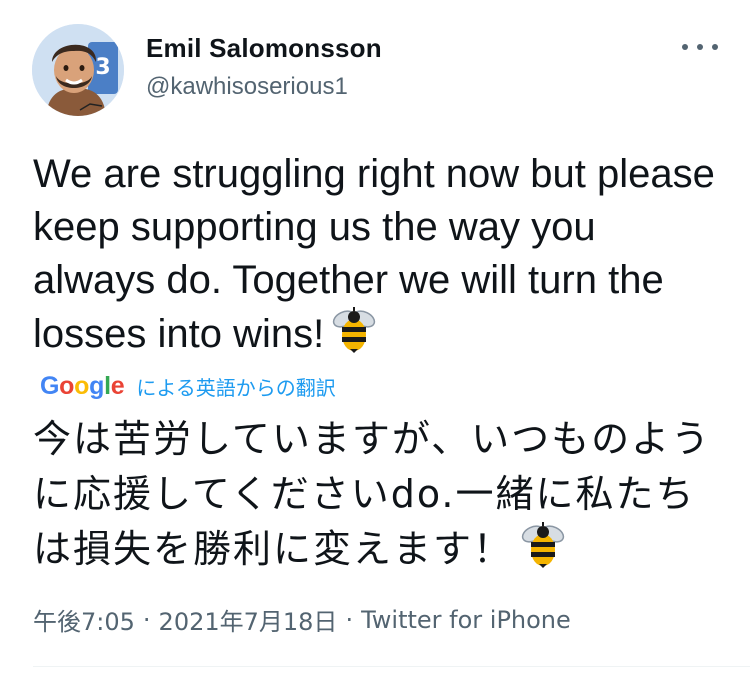 This screenshot has height=675, width=750. I want to click on avatar: 3, so click(78, 70).